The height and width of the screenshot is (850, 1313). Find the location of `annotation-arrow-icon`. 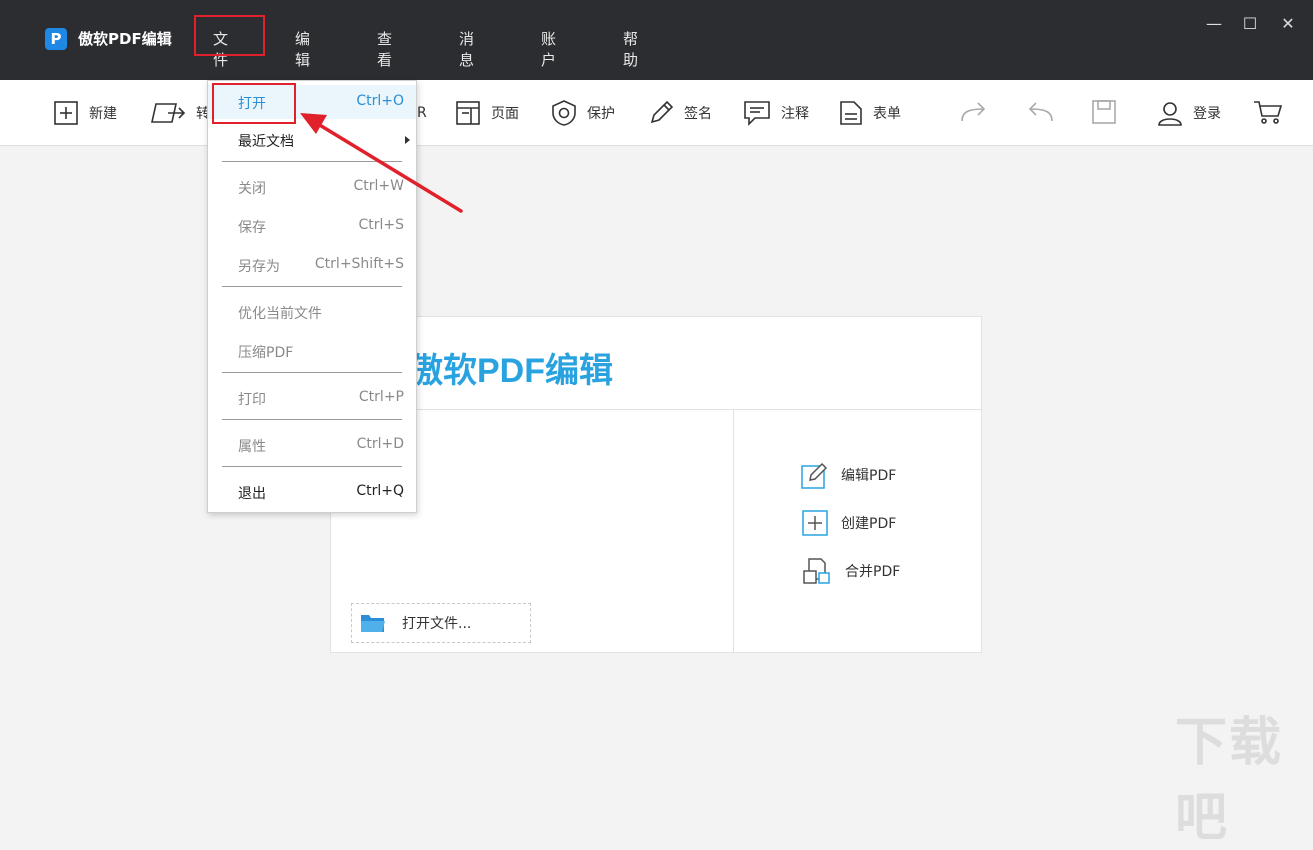

annotation-arrow-icon is located at coordinates (381, 163).